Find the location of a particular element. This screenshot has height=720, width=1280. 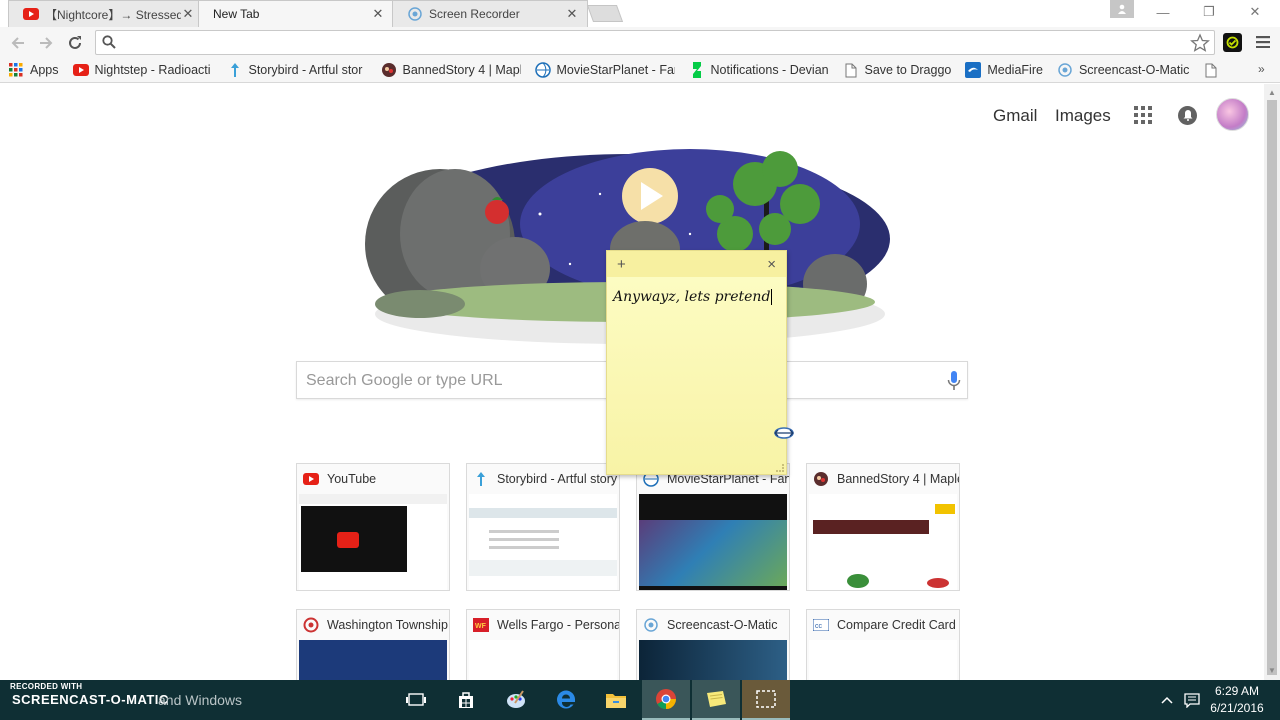

search-placeholder: Search Google or type URL is located at coordinates (404, 380).